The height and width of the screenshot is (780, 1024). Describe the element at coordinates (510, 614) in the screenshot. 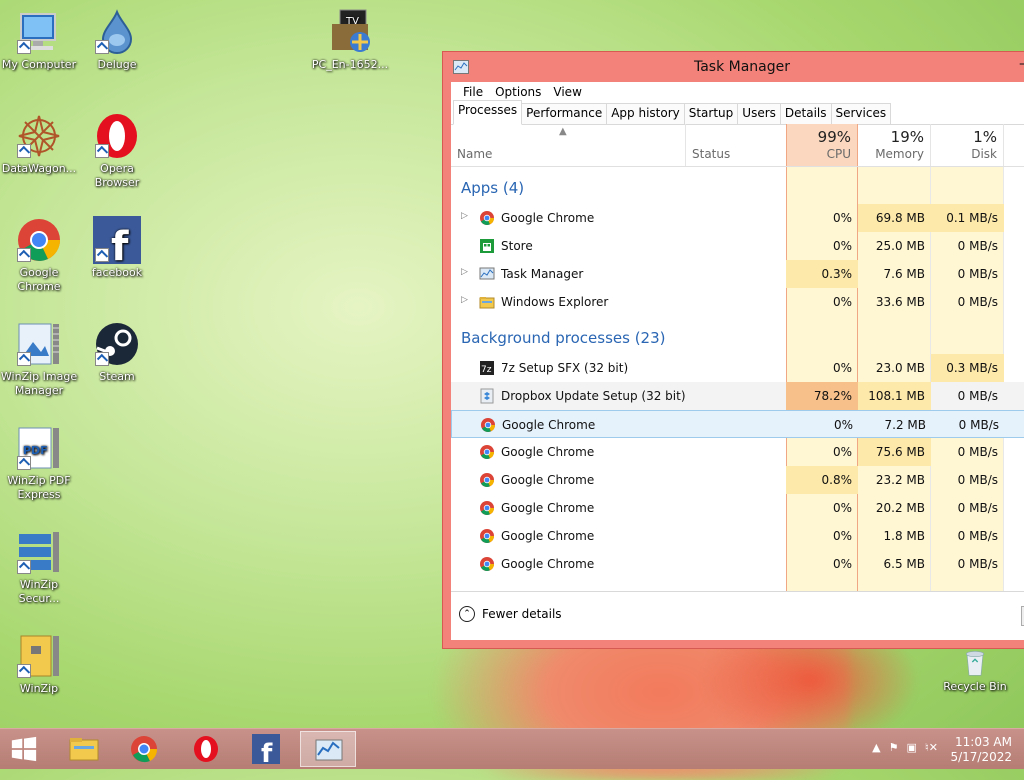

I see `fewer-details-button: ⌃ Fewer details` at that location.